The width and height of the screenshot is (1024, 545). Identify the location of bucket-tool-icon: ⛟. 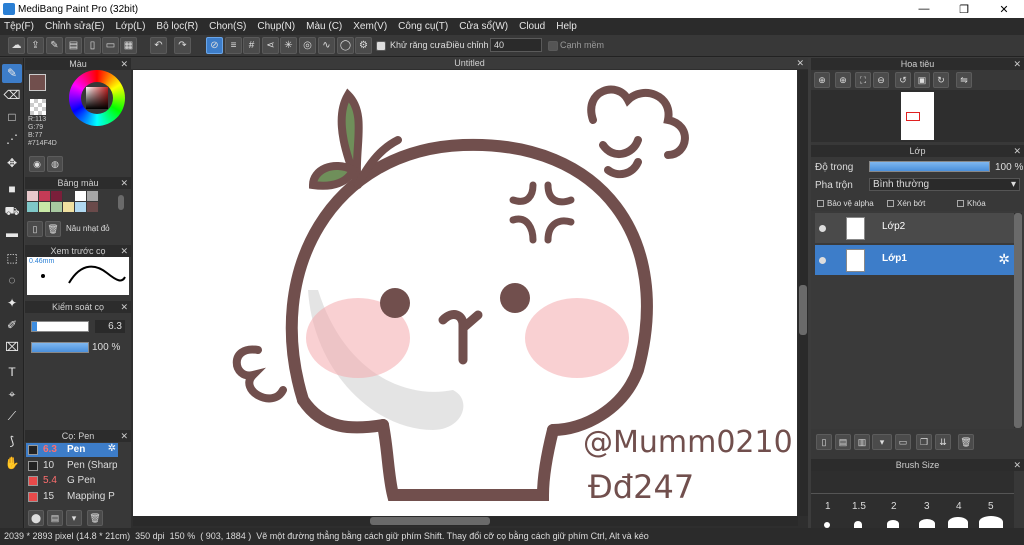
(12, 211).